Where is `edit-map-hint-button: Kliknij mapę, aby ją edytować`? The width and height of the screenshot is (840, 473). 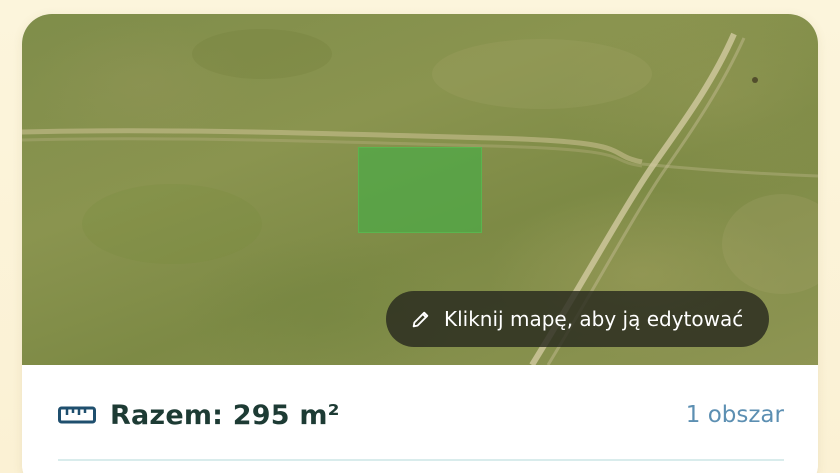
edit-map-hint-button: Kliknij mapę, aby ją edytować is located at coordinates (578, 319).